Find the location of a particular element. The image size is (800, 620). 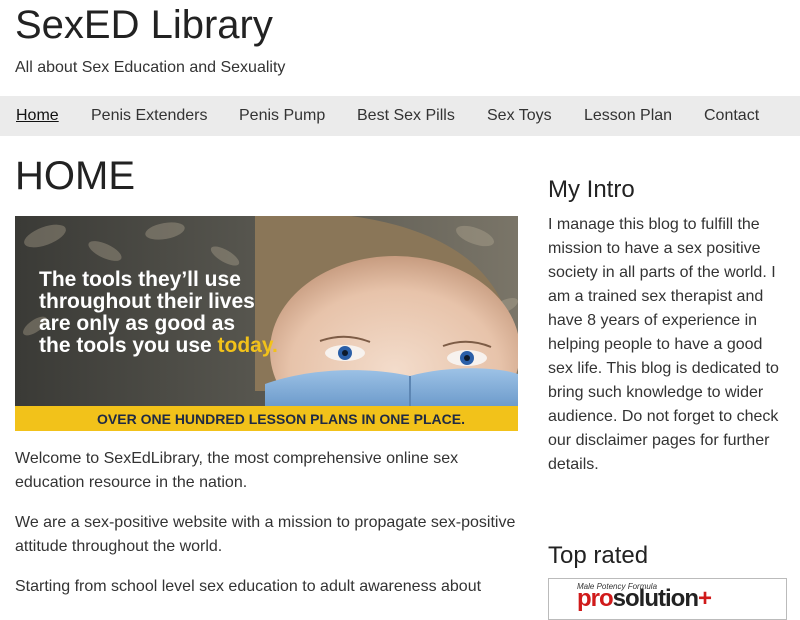

hero-caption-line-1: The tools they’ll use is located at coordinates (140, 279).